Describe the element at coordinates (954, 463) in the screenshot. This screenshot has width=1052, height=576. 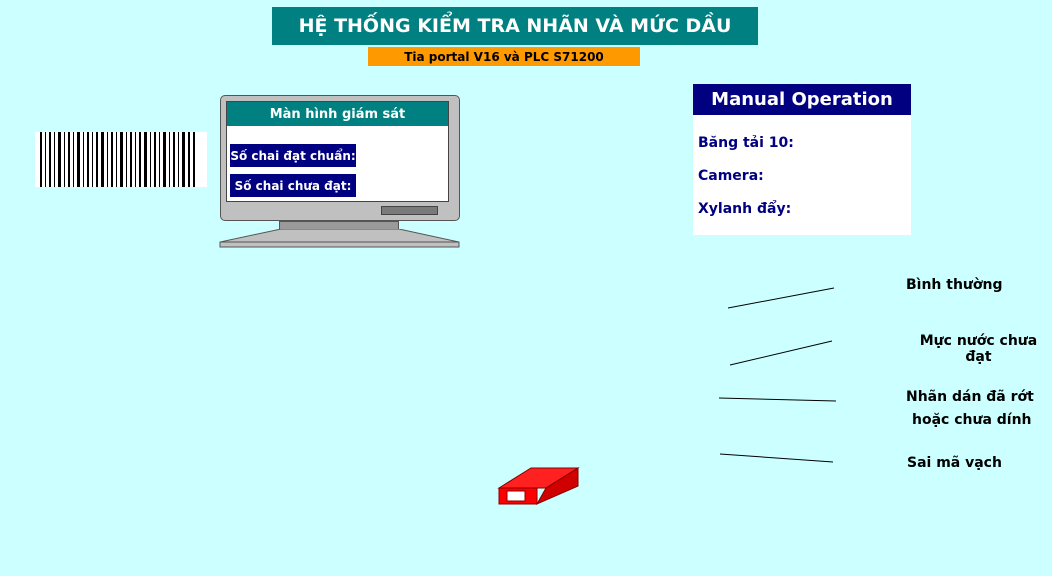
I see `legend-wrong-barcode: Sai mã vạch` at that location.